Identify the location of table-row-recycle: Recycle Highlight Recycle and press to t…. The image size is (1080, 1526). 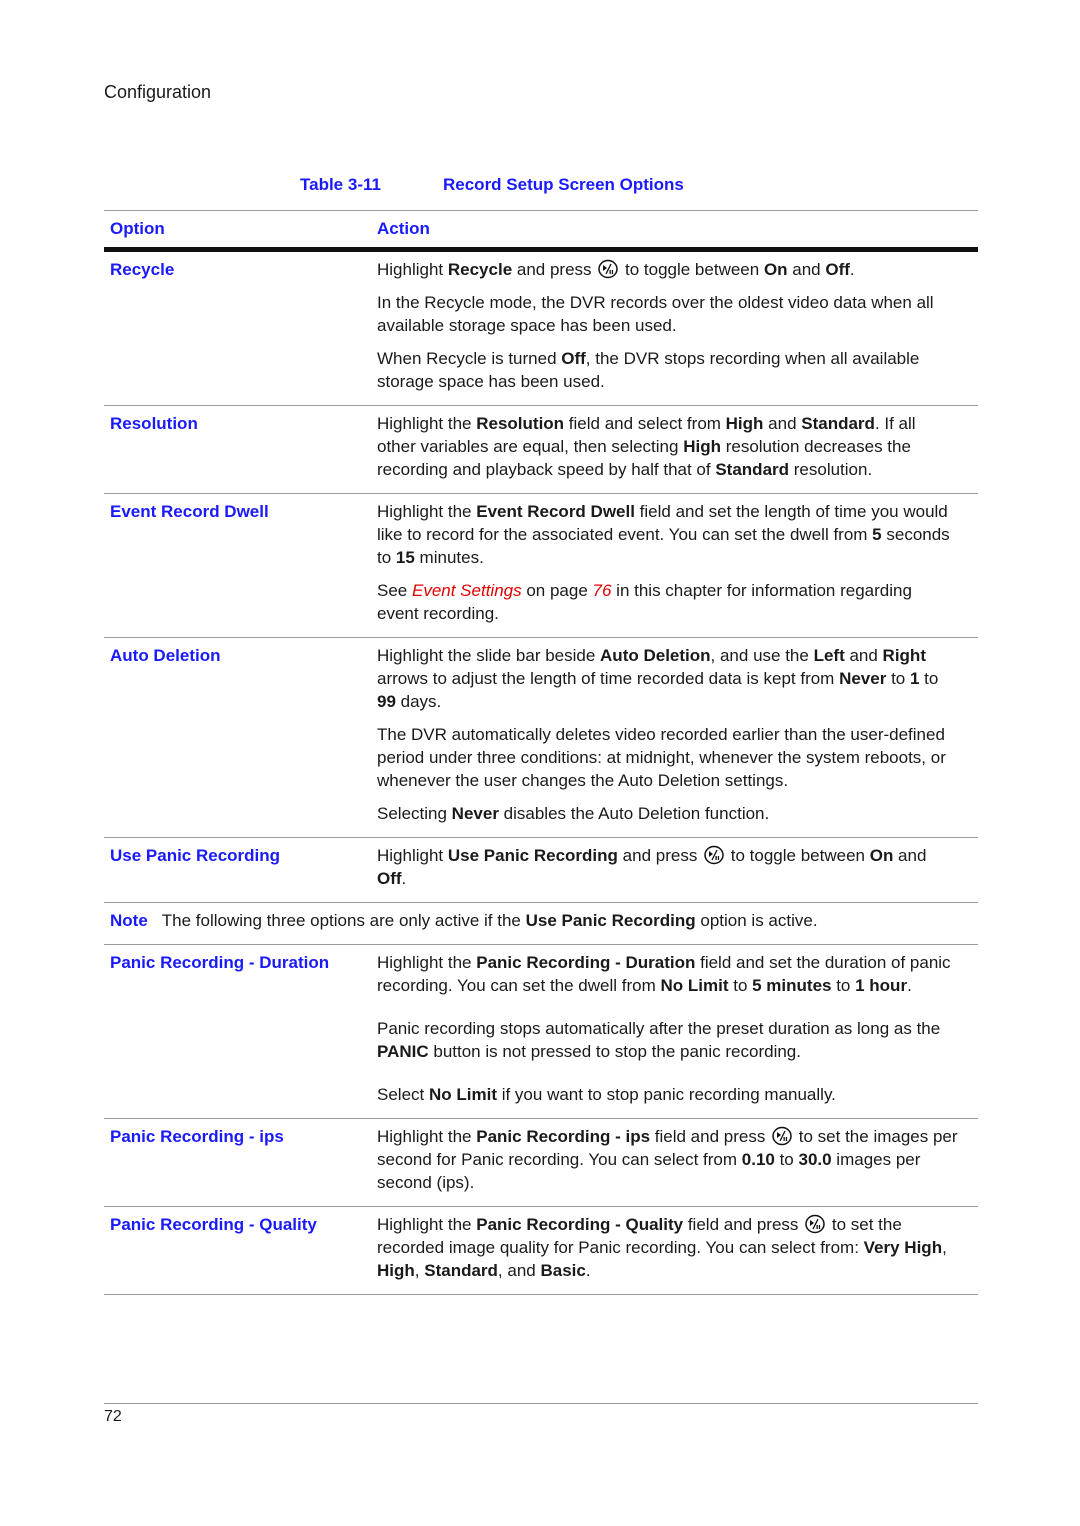
(541, 328).